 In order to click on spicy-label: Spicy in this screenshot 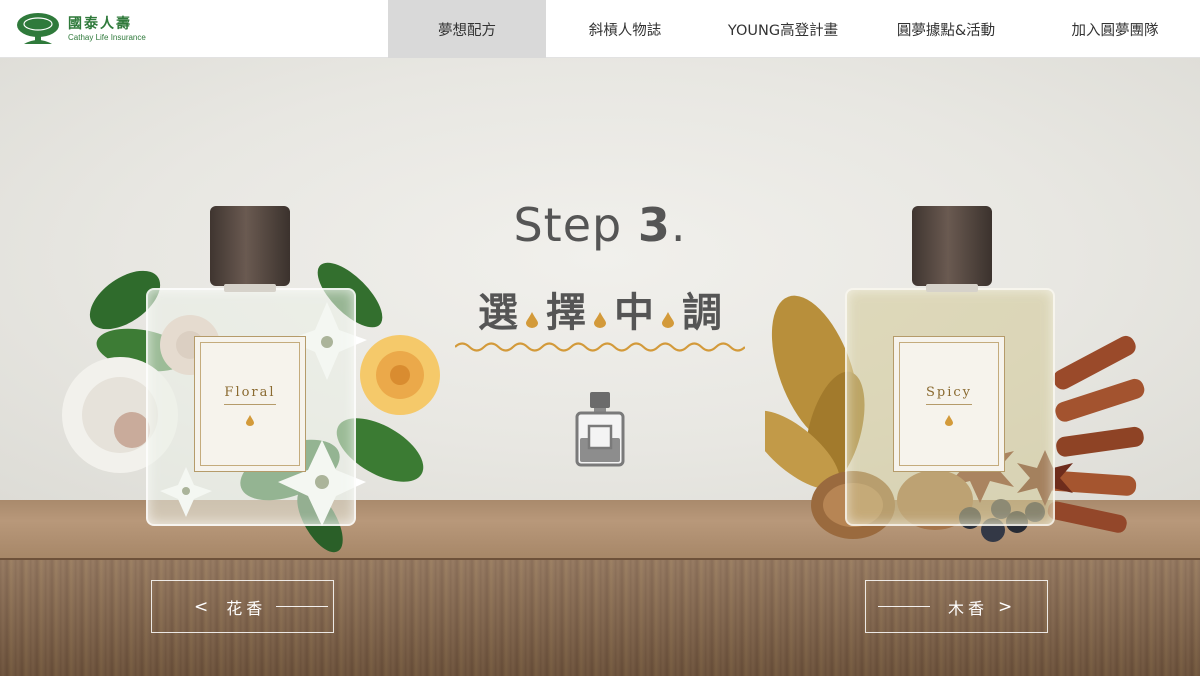, I will do `click(949, 404)`.